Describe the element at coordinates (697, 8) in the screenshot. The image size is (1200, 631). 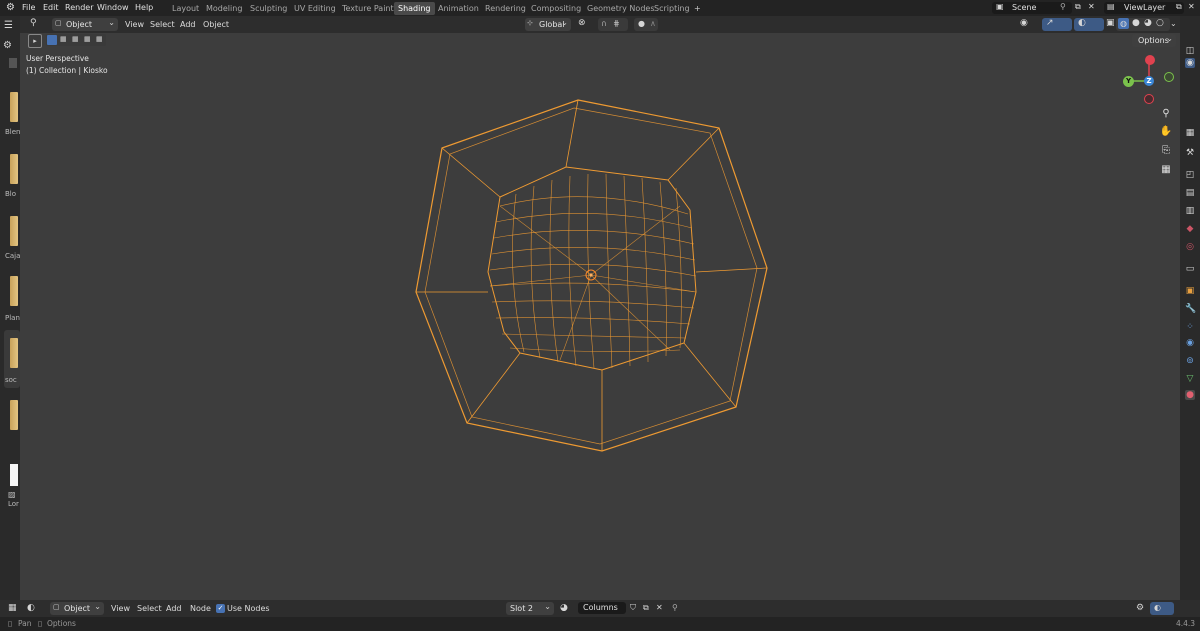
I see `add-workspace-button: +` at that location.